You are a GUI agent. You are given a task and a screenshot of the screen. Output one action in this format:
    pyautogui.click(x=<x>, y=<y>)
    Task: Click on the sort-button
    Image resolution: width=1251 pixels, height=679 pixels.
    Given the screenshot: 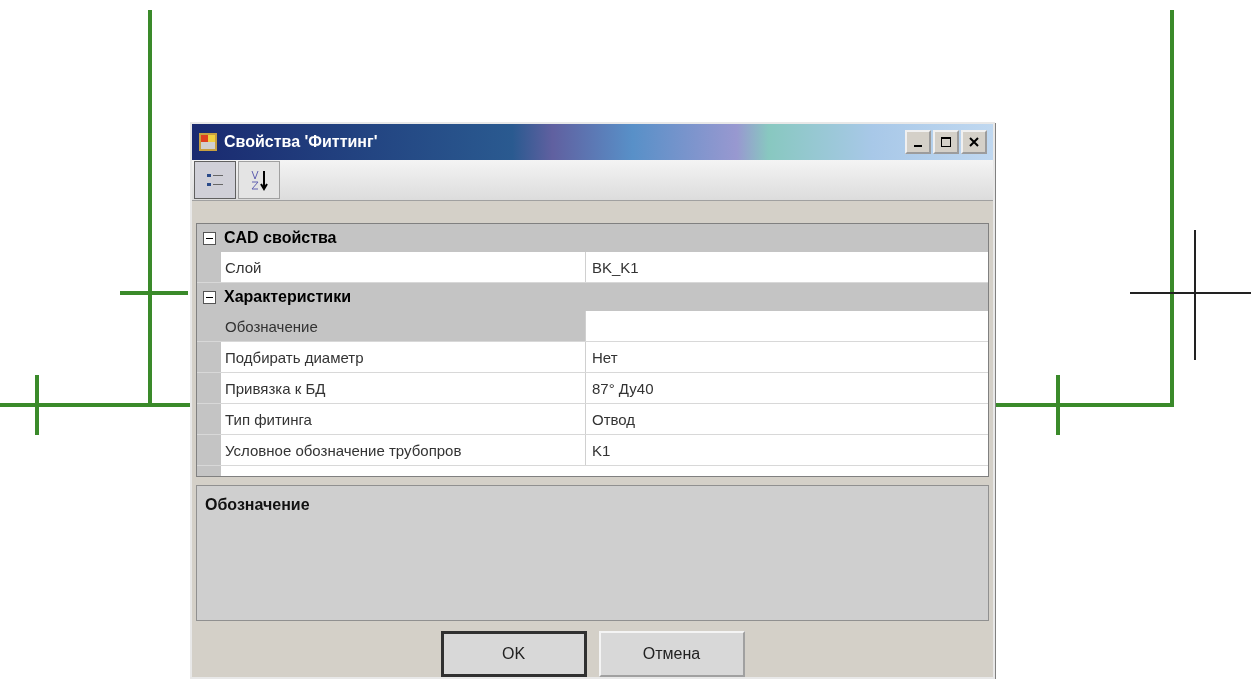 What is the action you would take?
    pyautogui.click(x=259, y=180)
    